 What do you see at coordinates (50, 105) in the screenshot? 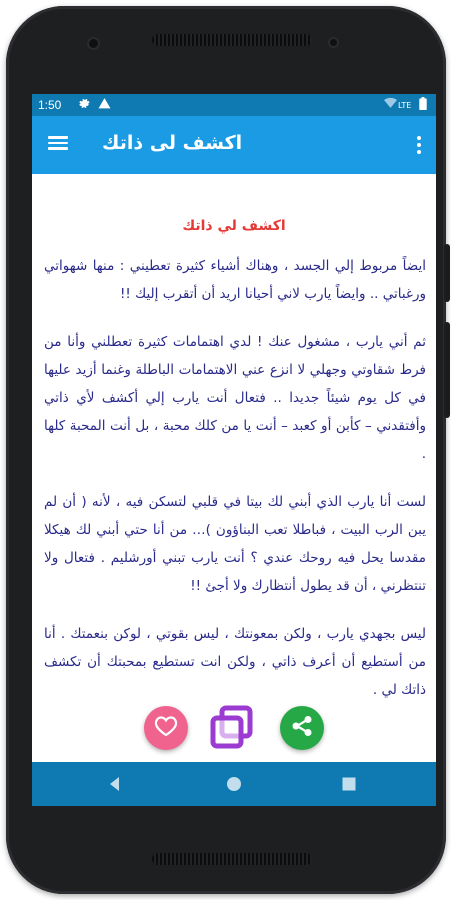
I see `status-time: 1:50` at bounding box center [50, 105].